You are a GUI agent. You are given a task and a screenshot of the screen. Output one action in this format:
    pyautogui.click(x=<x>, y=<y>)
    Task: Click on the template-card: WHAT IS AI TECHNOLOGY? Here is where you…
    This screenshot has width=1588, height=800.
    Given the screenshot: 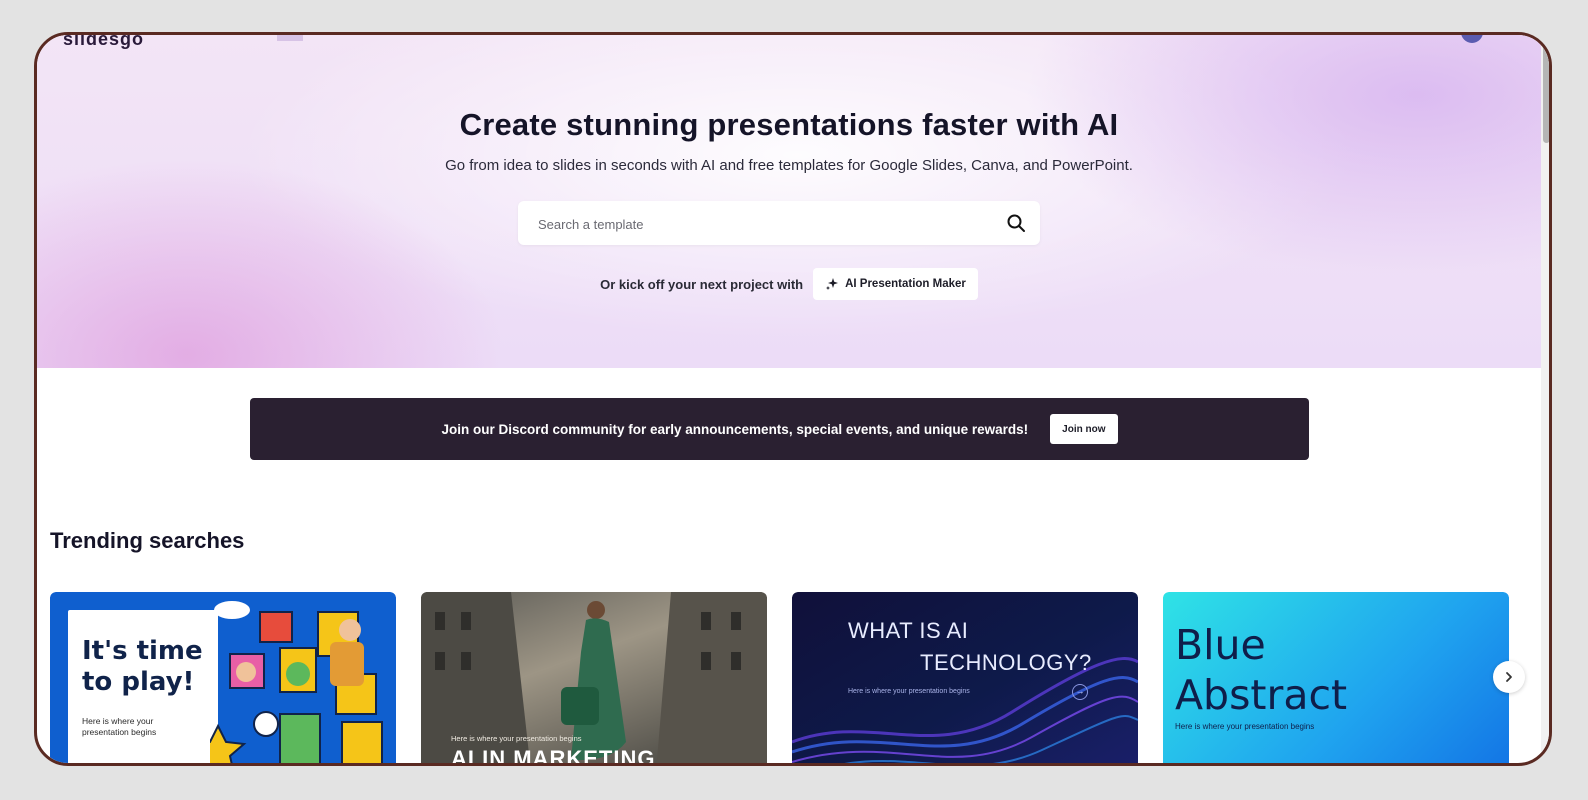 What is the action you would take?
    pyautogui.click(x=965, y=677)
    